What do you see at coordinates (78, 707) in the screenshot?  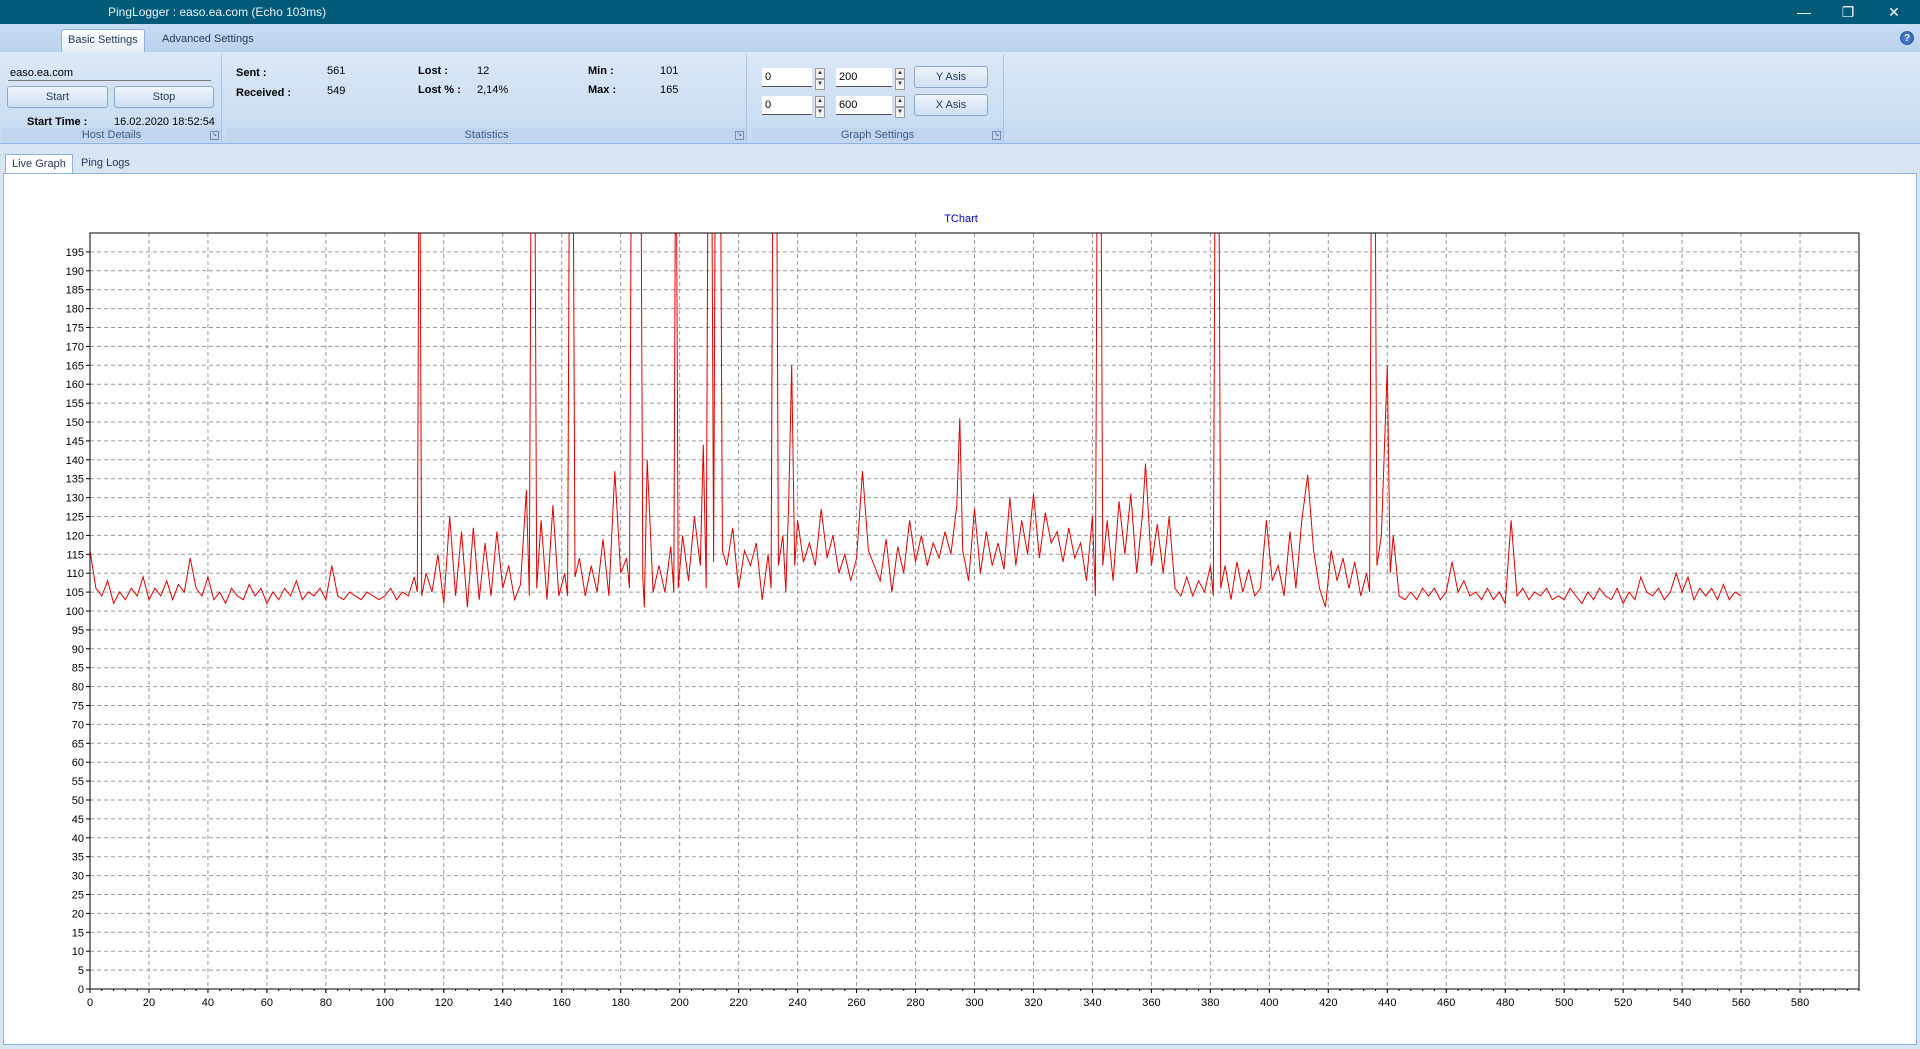 I see `y-tick-label: 75` at bounding box center [78, 707].